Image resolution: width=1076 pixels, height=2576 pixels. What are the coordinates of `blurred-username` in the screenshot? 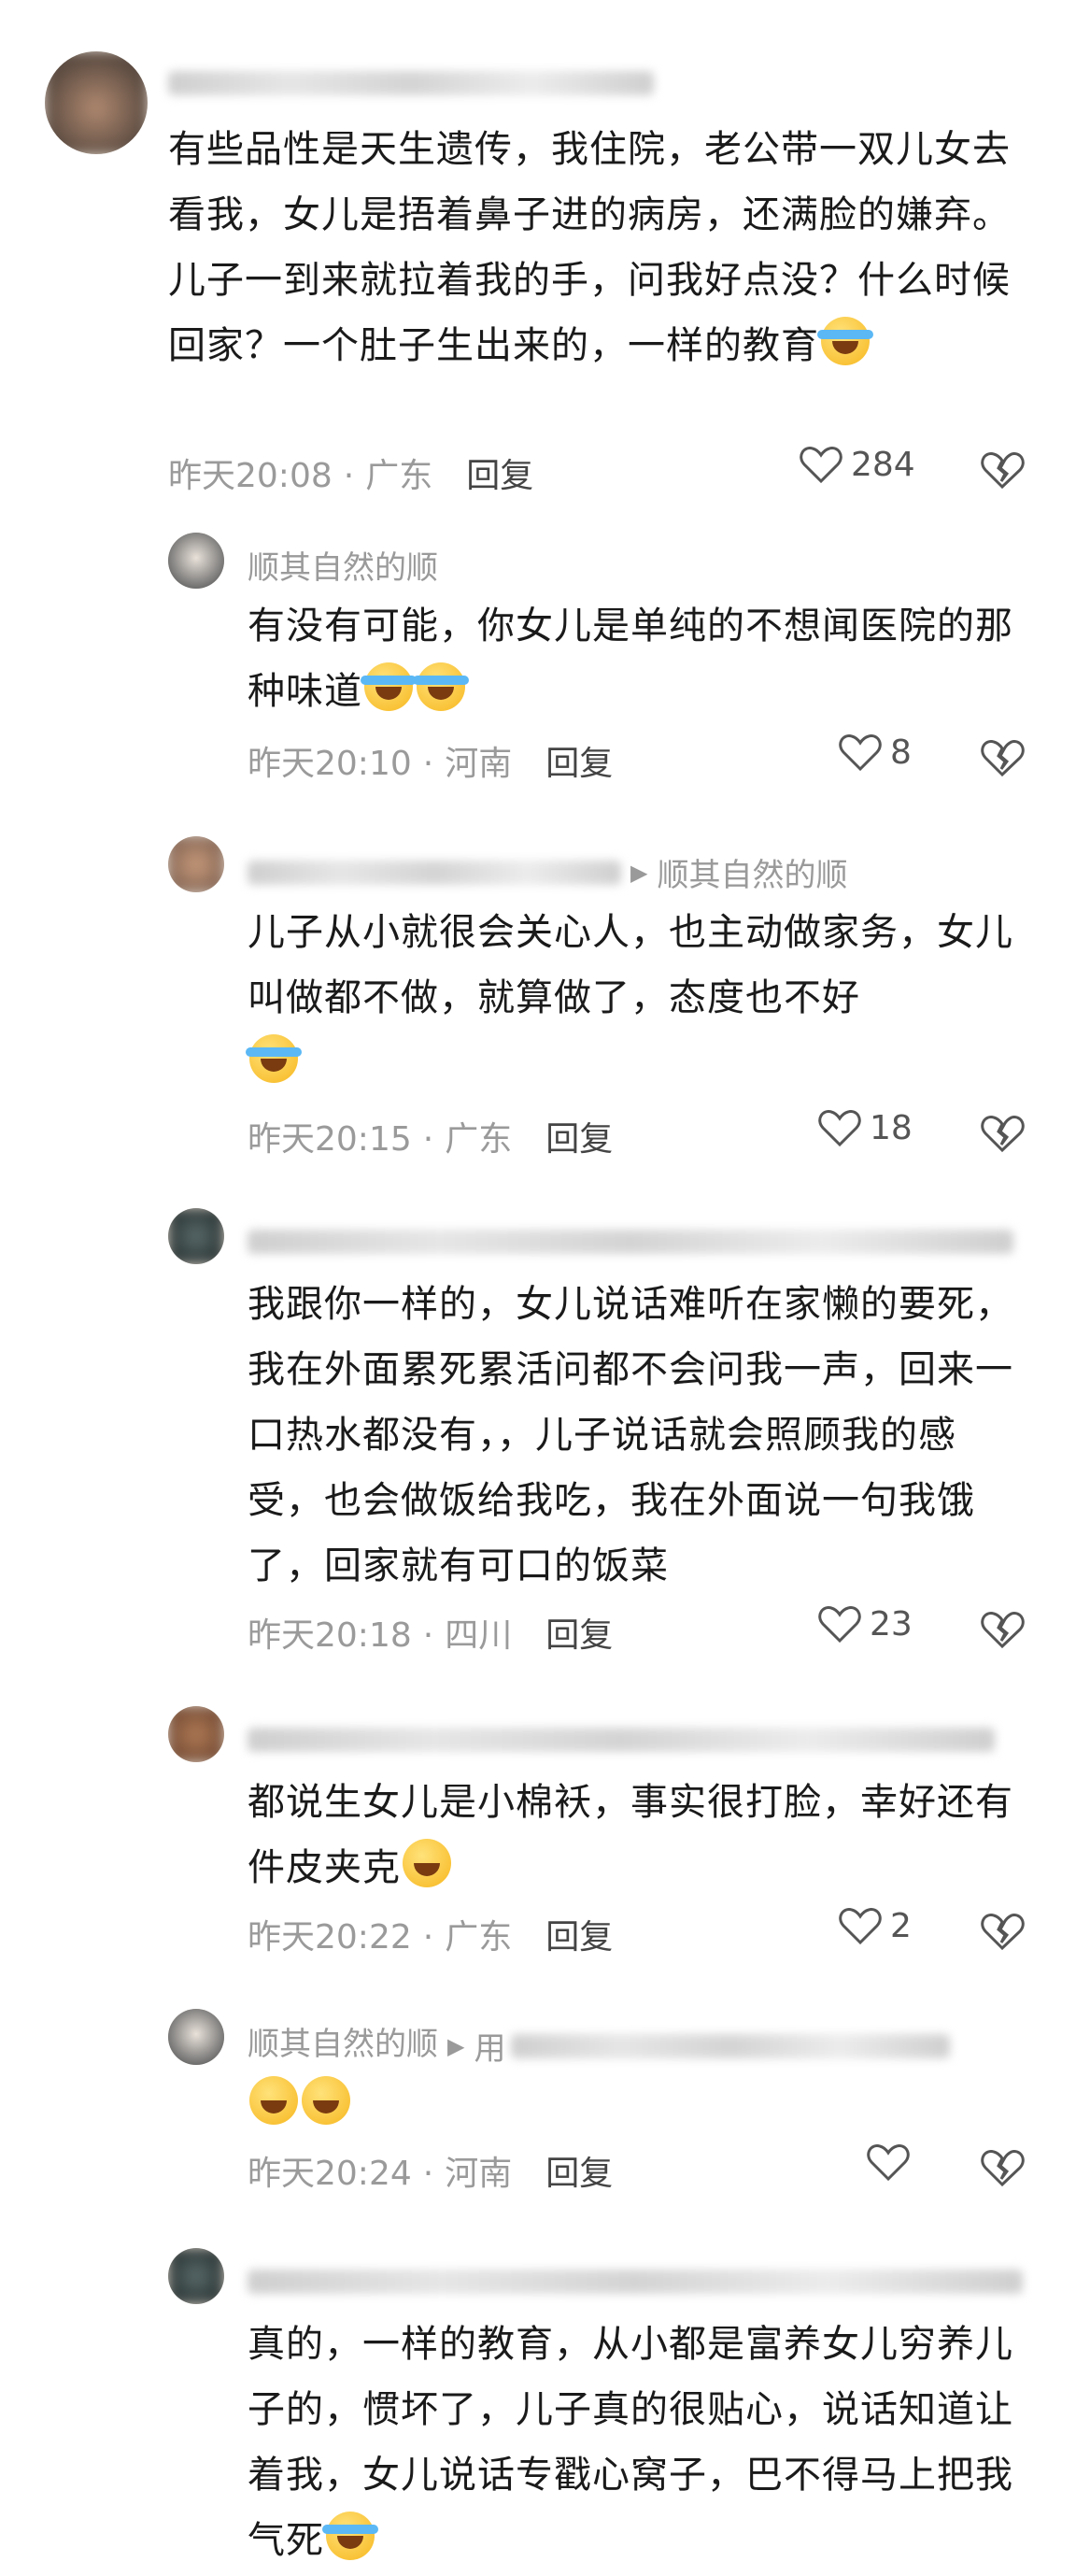 It's located at (434, 872).